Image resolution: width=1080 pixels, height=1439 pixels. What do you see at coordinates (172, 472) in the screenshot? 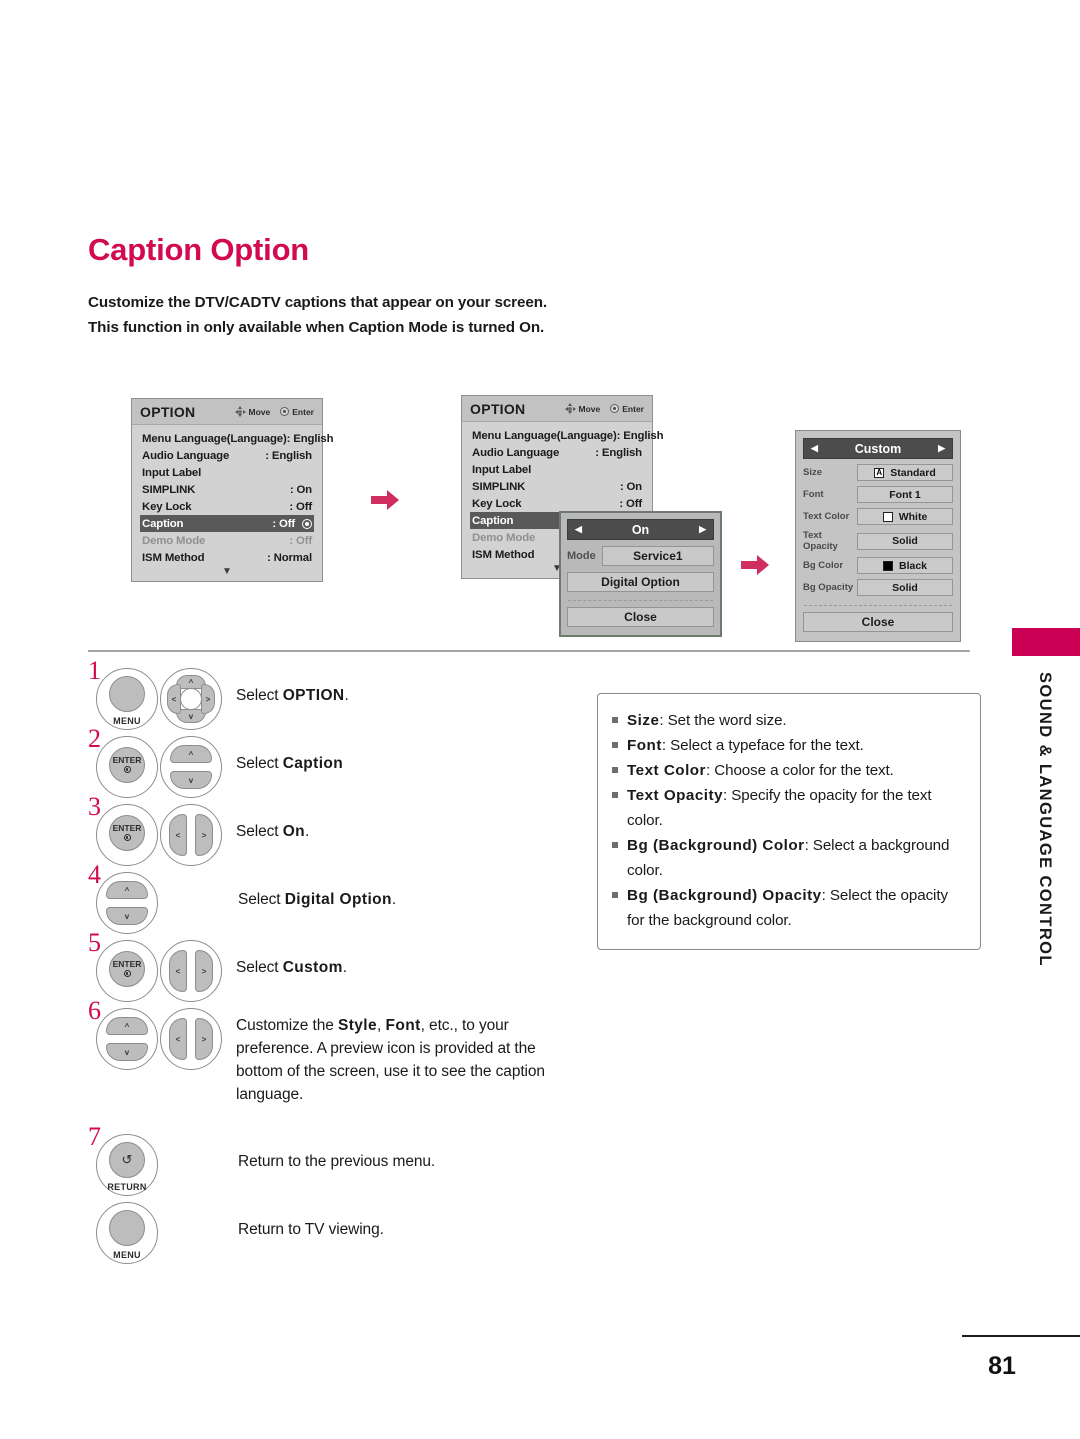
I see `osd-item-label: Input Label` at bounding box center [172, 472].